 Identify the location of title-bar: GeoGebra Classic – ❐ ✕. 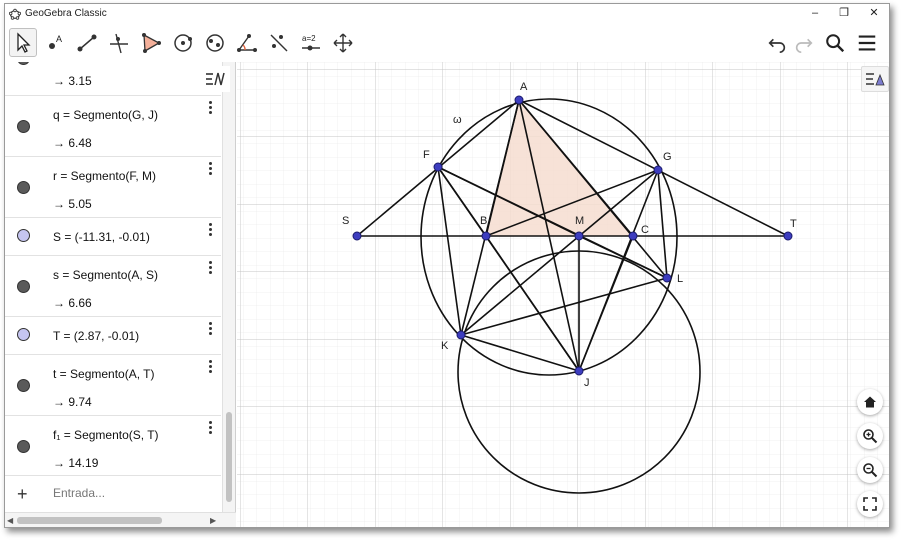
(447, 14).